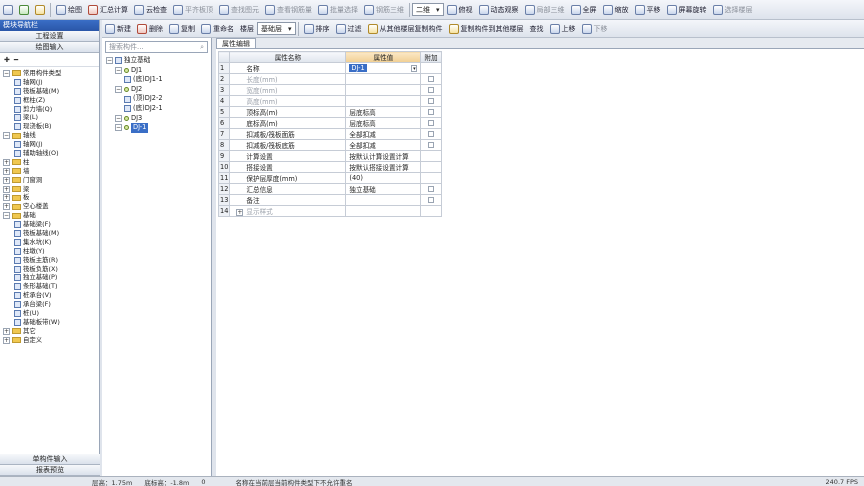  Describe the element at coordinates (49, 109) in the screenshot. I see `tree-item: 剪力墙(Q)` at that location.